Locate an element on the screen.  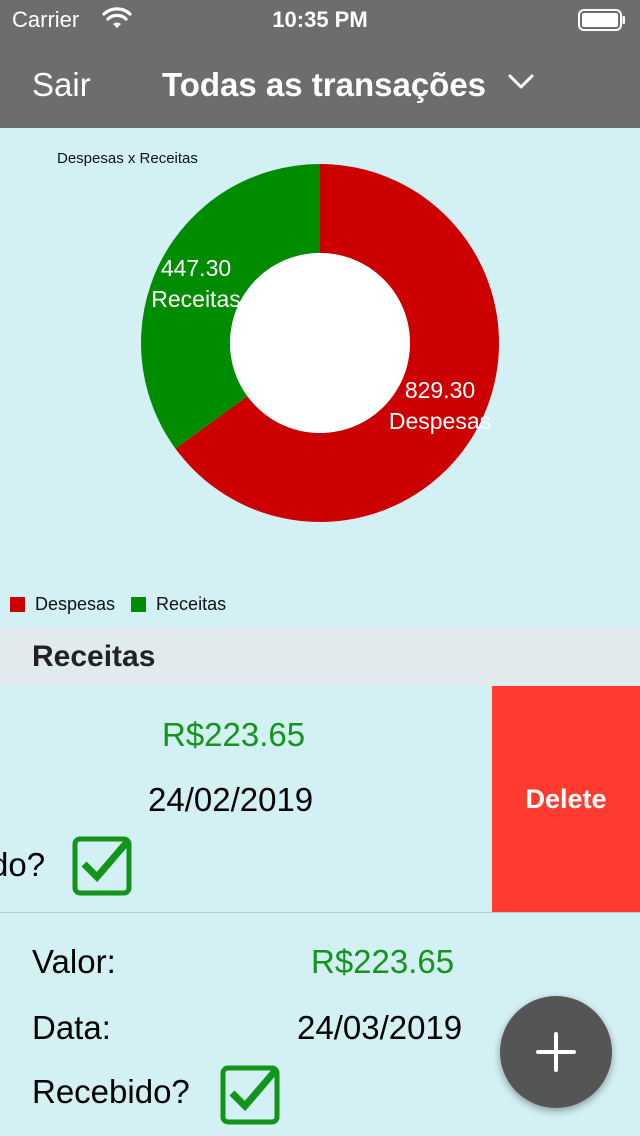
section-header: Receitas is located at coordinates (320, 657).